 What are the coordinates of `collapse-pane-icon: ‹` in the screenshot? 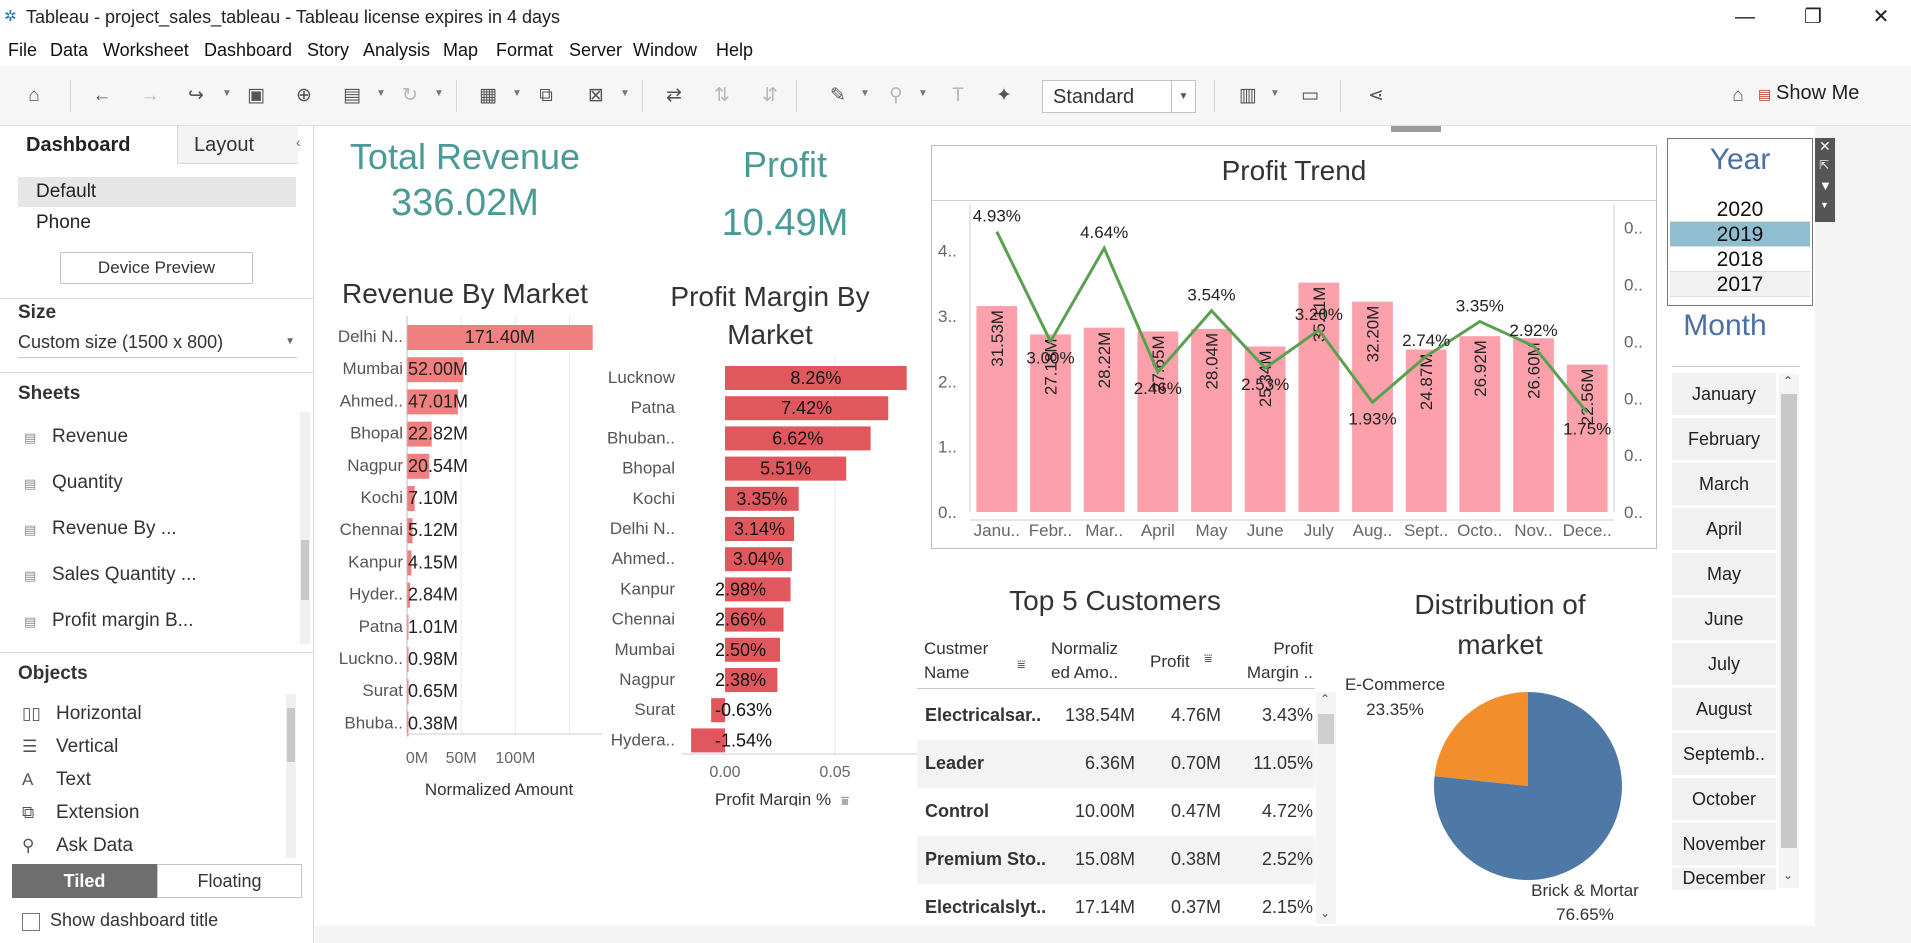 It's located at (298, 142).